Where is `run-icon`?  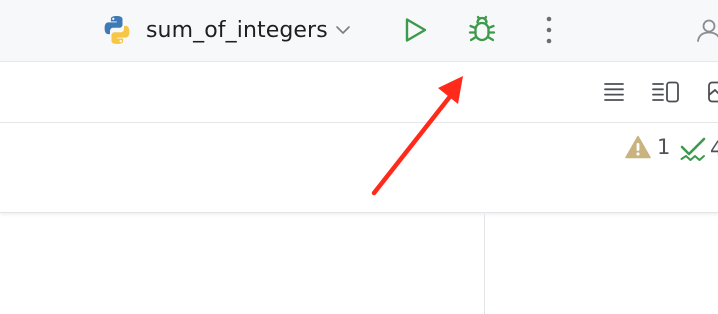
run-icon is located at coordinates (416, 30).